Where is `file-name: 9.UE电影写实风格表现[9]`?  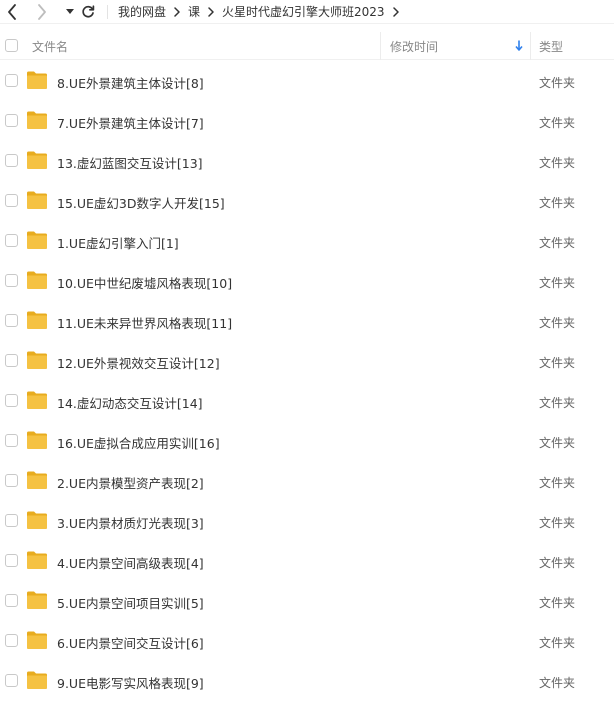 file-name: 9.UE电影写实风格表现[9] is located at coordinates (130, 682).